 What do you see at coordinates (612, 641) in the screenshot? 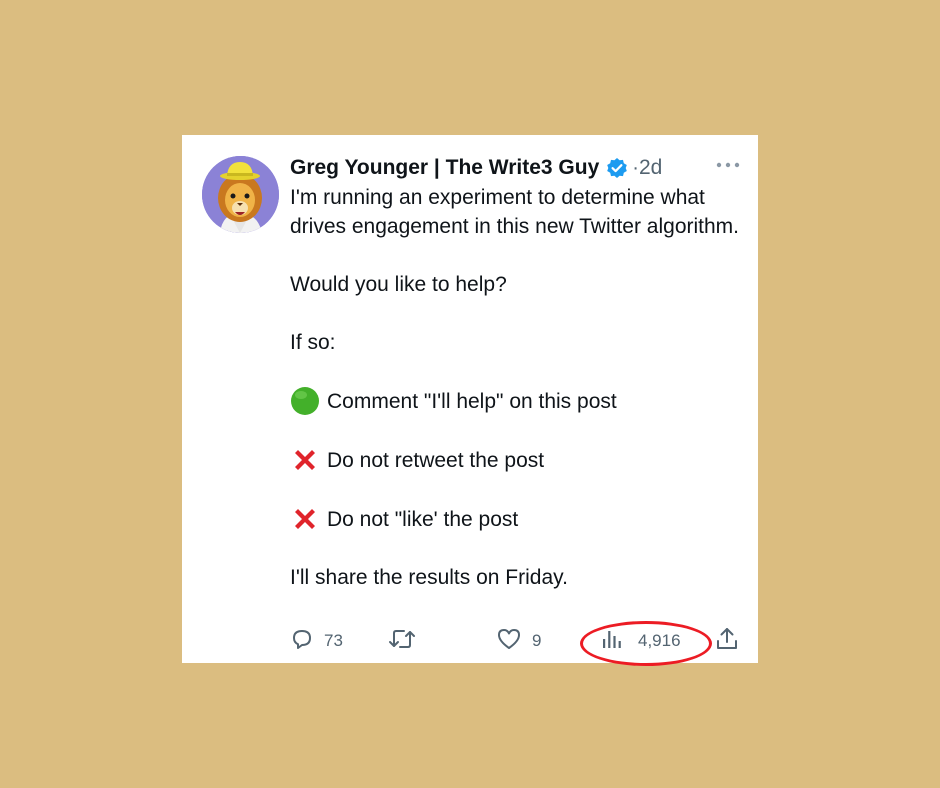
I see `bar-chart-icon` at bounding box center [612, 641].